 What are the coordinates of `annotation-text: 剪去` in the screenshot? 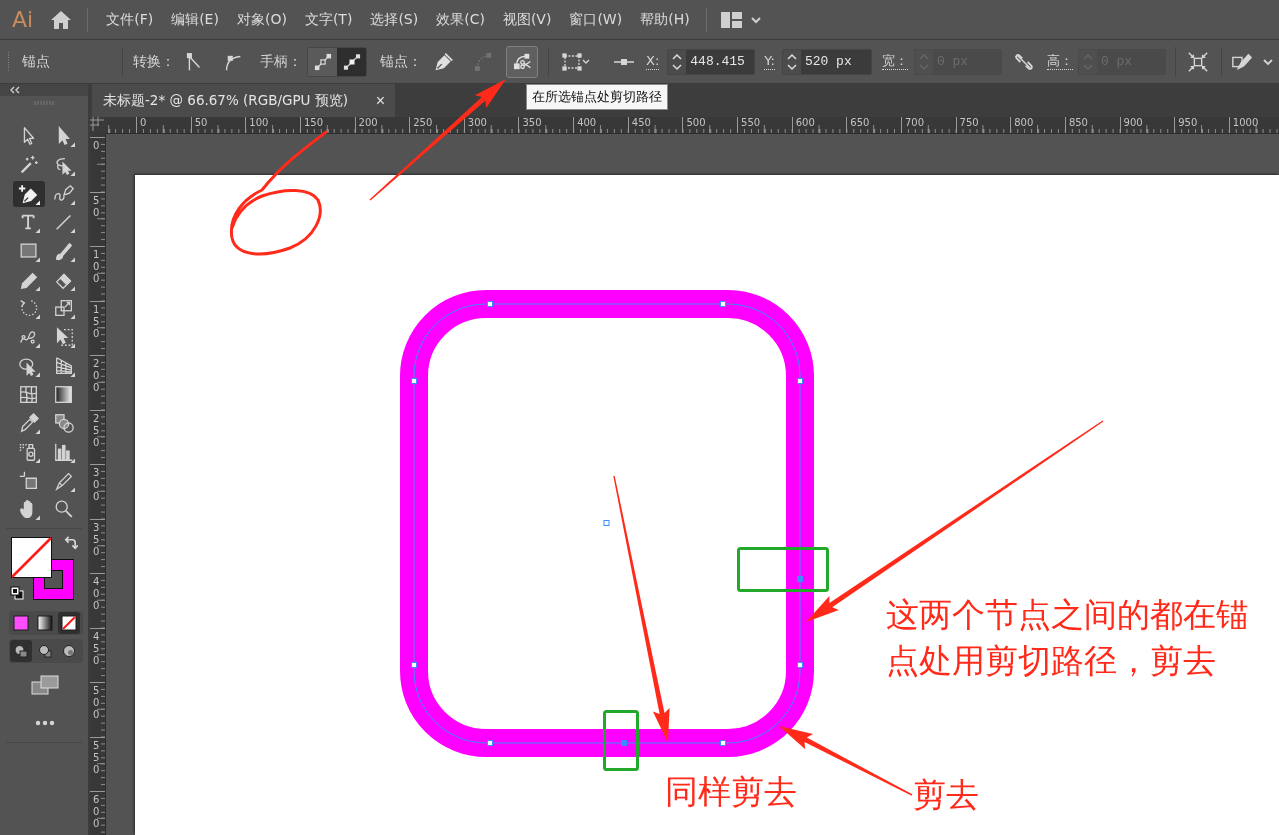 It's located at (946, 795).